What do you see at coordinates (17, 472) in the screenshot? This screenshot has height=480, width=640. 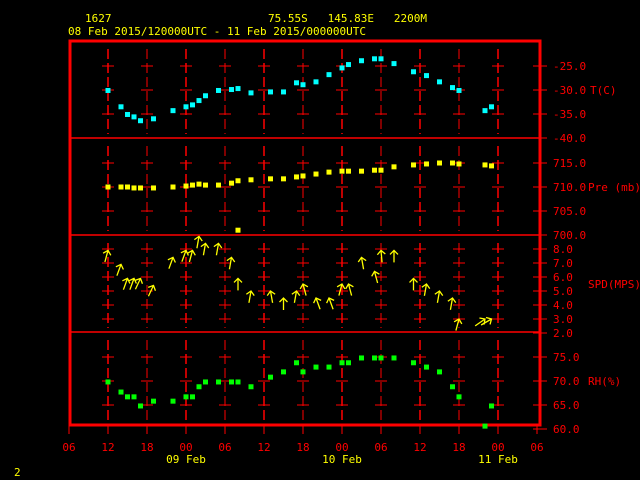 I see `page-number: 2` at bounding box center [17, 472].